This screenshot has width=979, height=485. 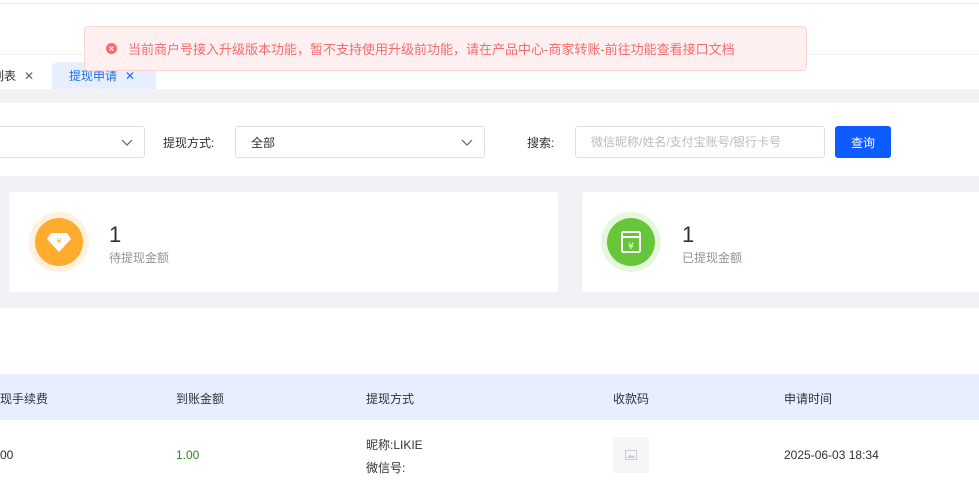 What do you see at coordinates (188, 455) in the screenshot?
I see `cell-amount: 1.00` at bounding box center [188, 455].